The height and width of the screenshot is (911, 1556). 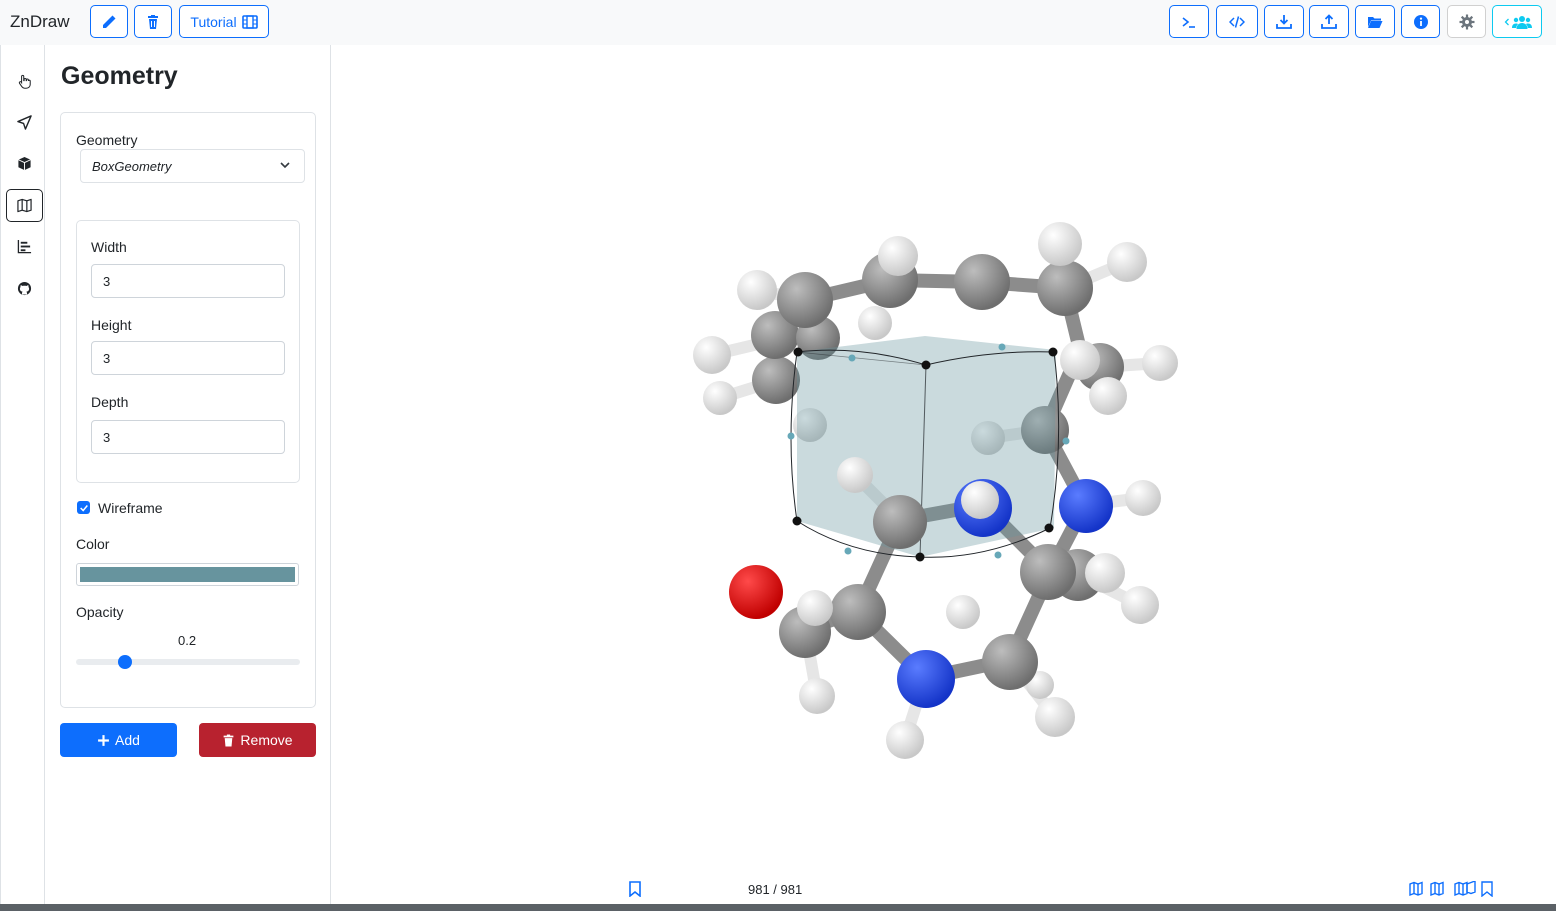 What do you see at coordinates (1521, 22) in the screenshot?
I see `users-icon` at bounding box center [1521, 22].